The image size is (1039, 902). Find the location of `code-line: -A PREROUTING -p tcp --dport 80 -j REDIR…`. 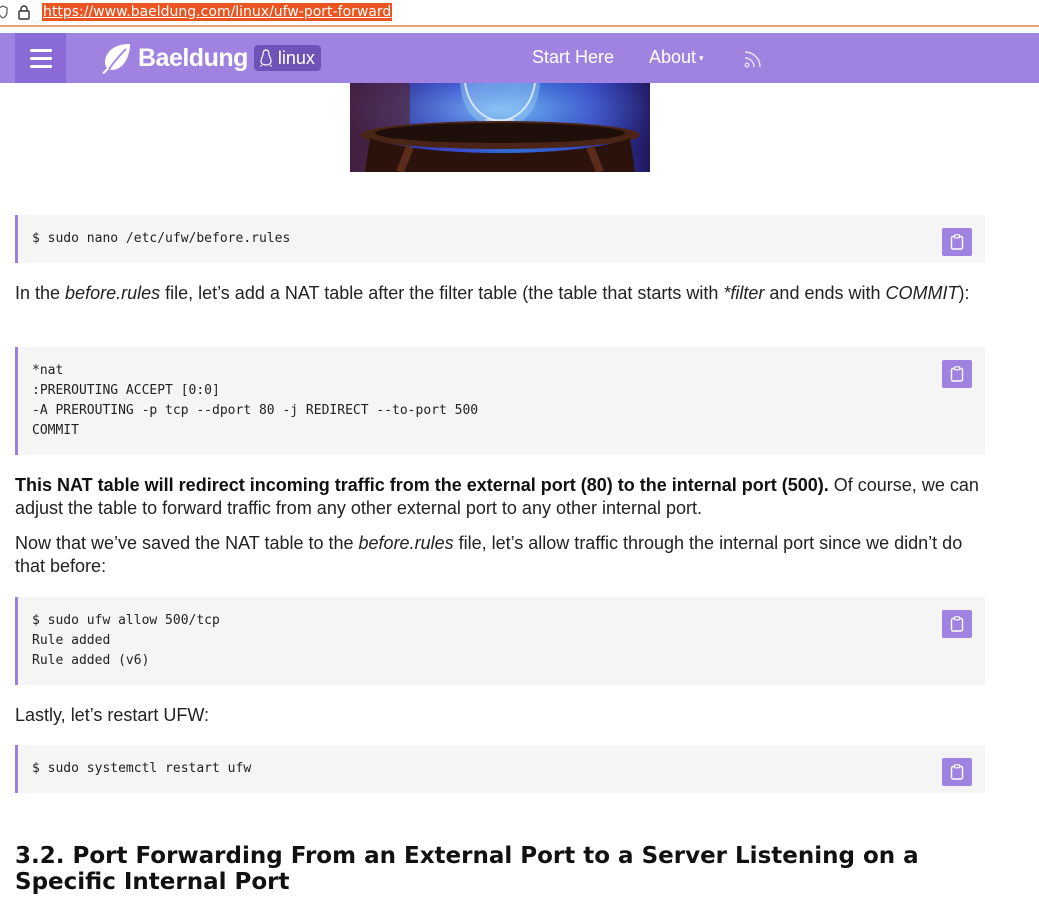

code-line: -A PREROUTING -p tcp --dport 80 -j REDIR… is located at coordinates (255, 410).